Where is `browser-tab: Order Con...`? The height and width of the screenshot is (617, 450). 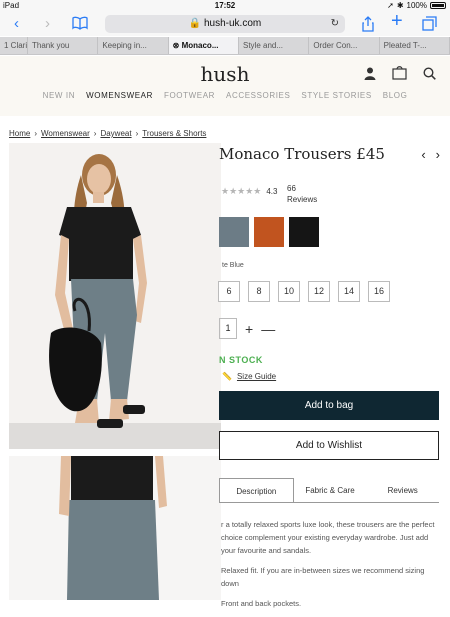 browser-tab: Order Con... is located at coordinates (344, 45).